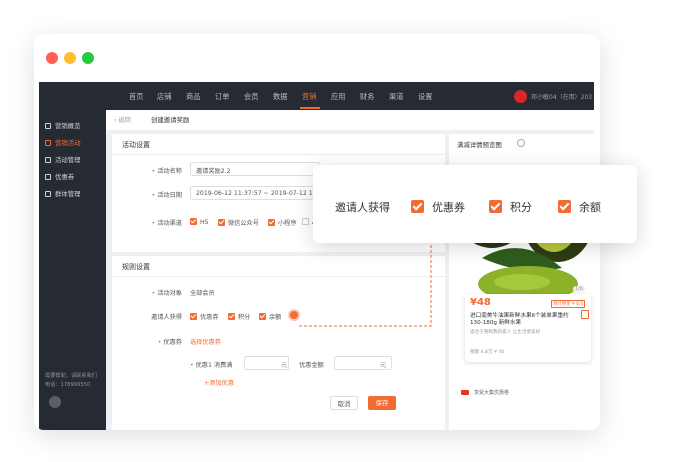 This screenshot has width=675, height=462. Describe the element at coordinates (48, 194) in the screenshot. I see `group-icon` at that location.